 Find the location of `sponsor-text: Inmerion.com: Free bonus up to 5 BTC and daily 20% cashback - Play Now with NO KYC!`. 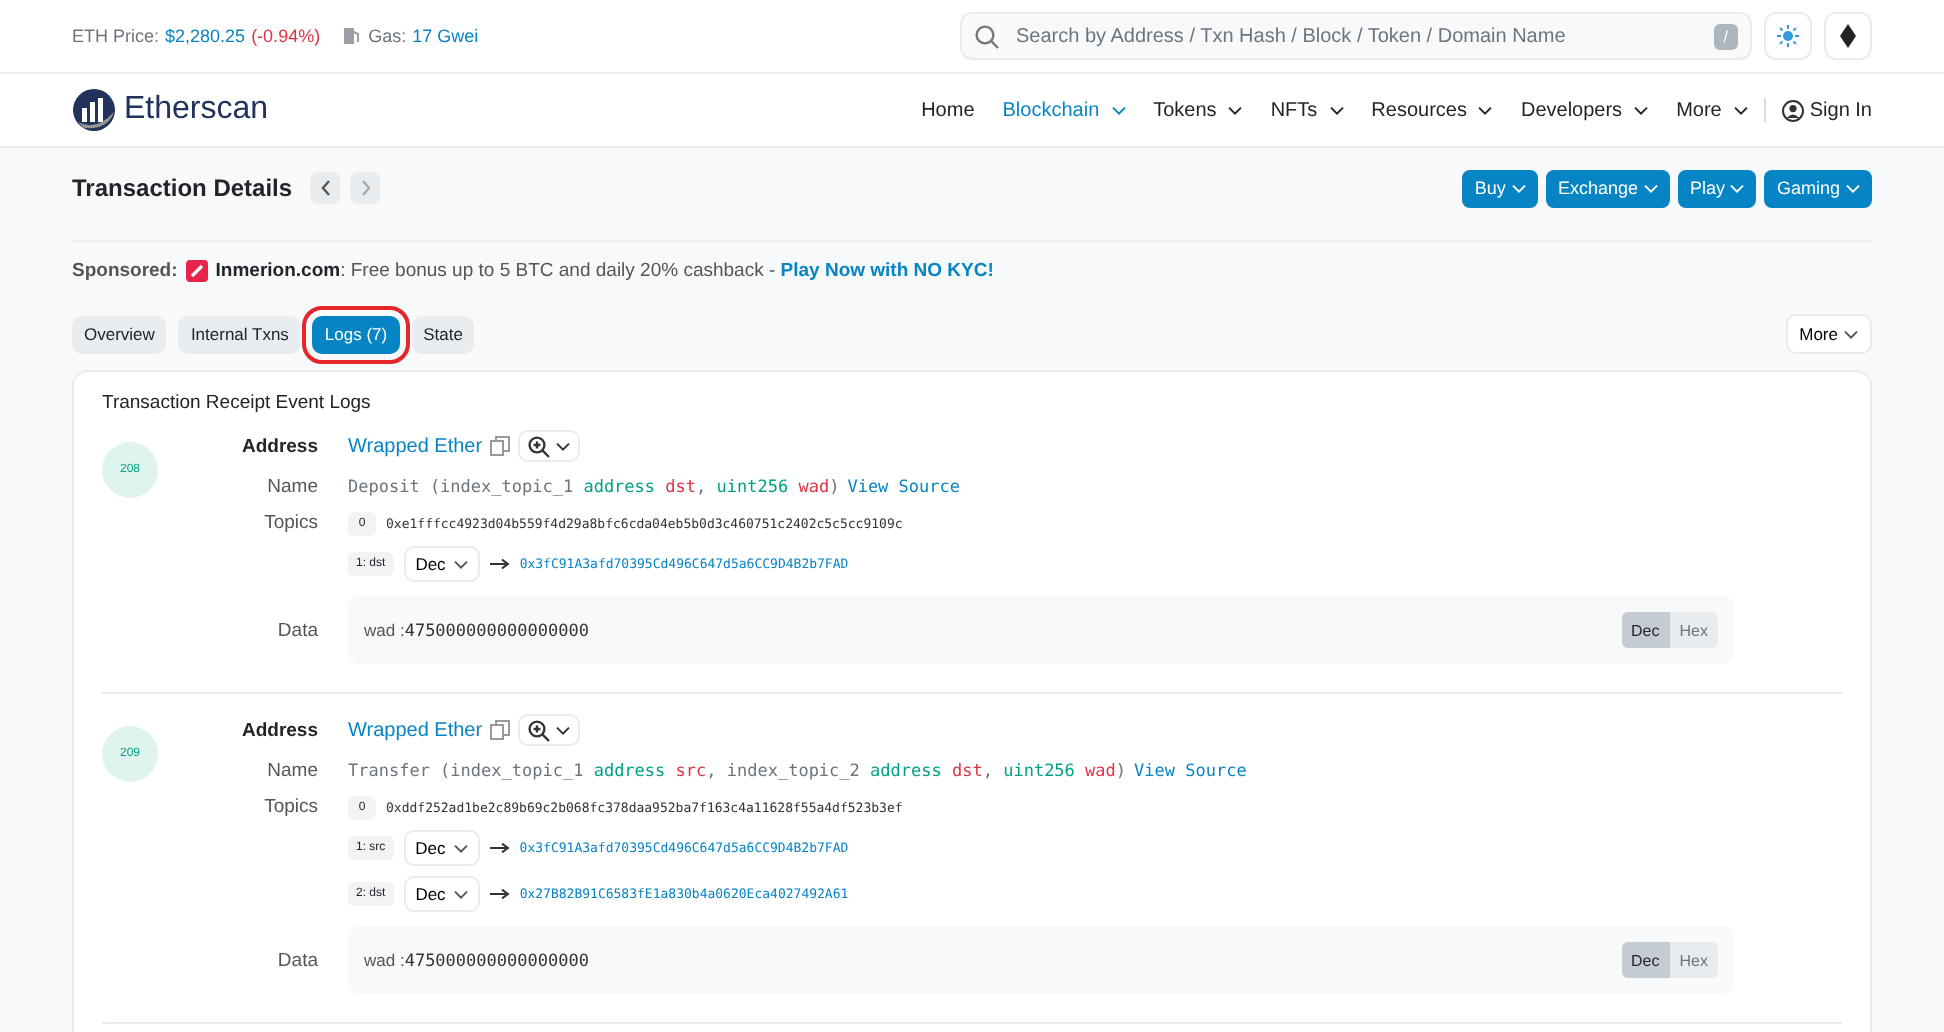

sponsor-text: Inmerion.com: Free bonus up to 5 BTC and daily 20% cashback - Play Now with NO KYC! is located at coordinates (604, 271).